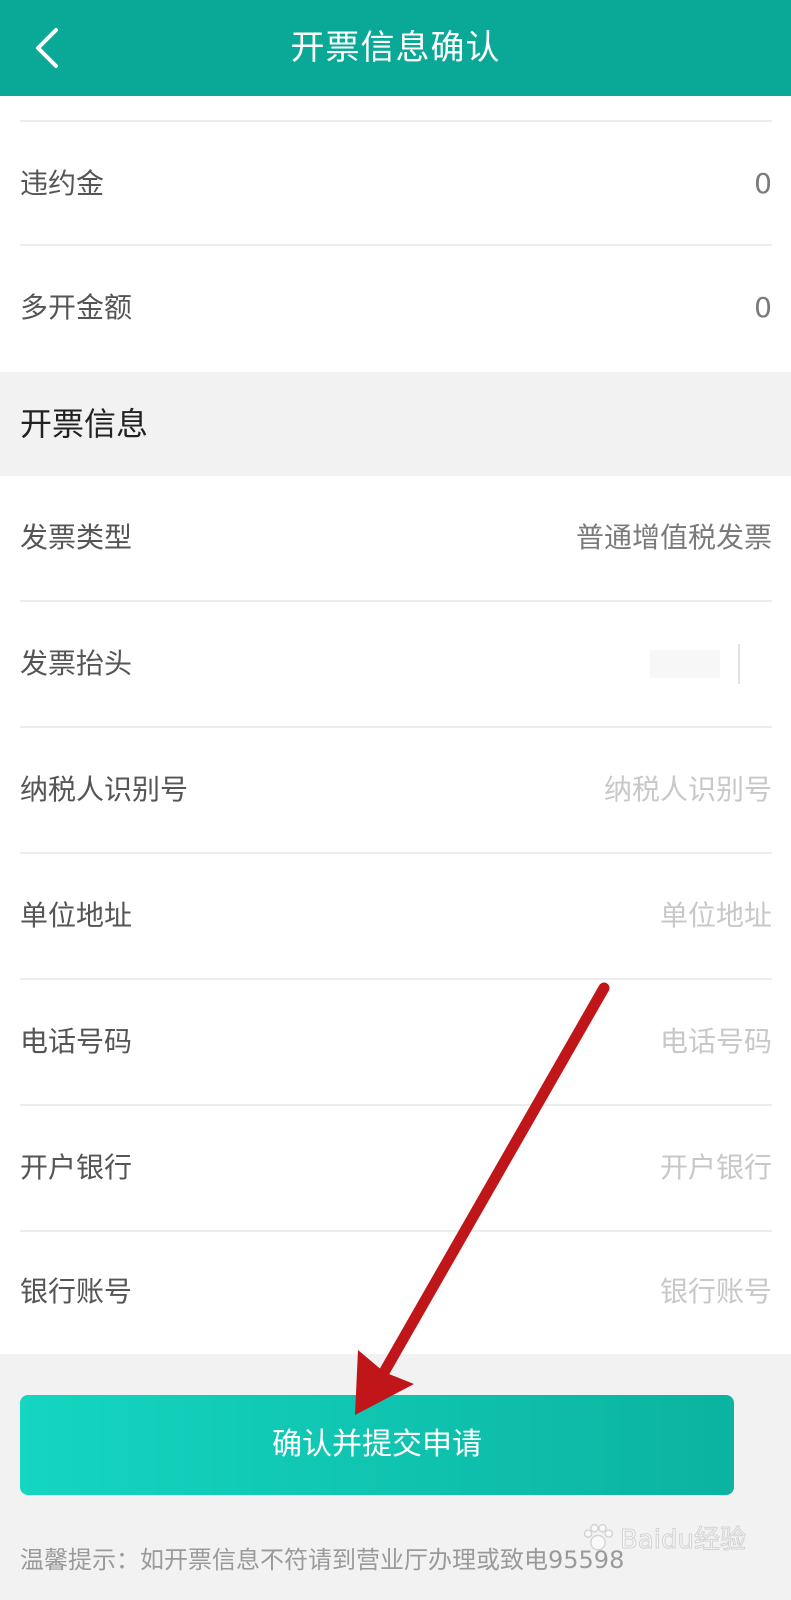 The height and width of the screenshot is (1600, 791). What do you see at coordinates (76, 1167) in the screenshot?
I see `row-label: 开户银行` at bounding box center [76, 1167].